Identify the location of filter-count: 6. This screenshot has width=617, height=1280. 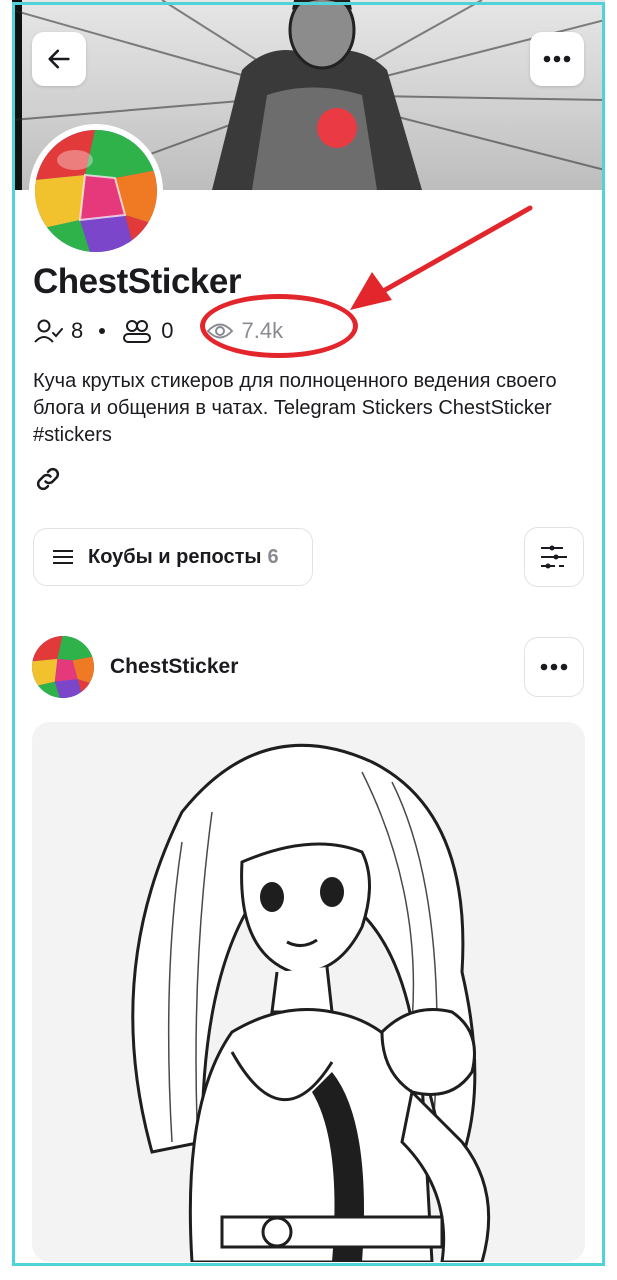
(273, 556).